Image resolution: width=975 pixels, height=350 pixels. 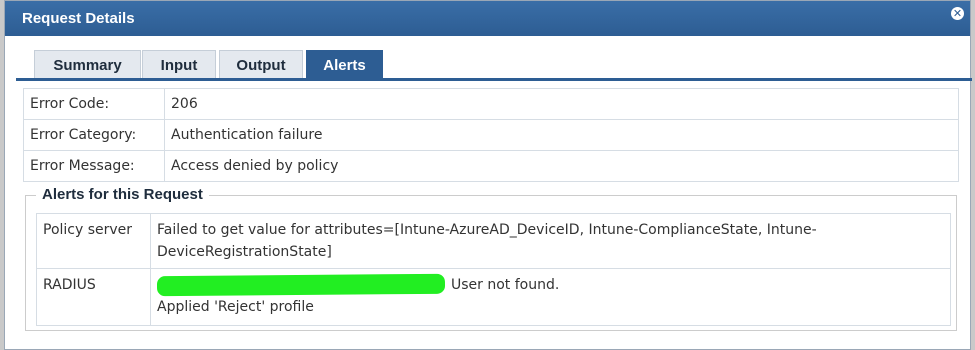 What do you see at coordinates (78, 18) in the screenshot?
I see `dialog-title: Request Details` at bounding box center [78, 18].